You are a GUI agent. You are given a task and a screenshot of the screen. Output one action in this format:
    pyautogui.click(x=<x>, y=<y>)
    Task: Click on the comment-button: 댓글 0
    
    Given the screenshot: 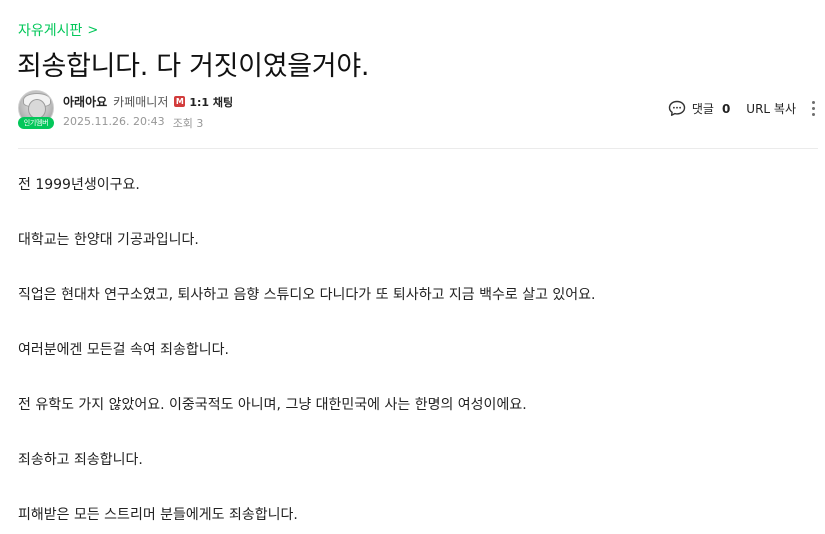 What is the action you would take?
    pyautogui.click(x=699, y=108)
    